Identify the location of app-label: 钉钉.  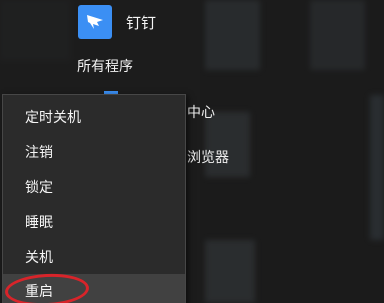
(141, 22).